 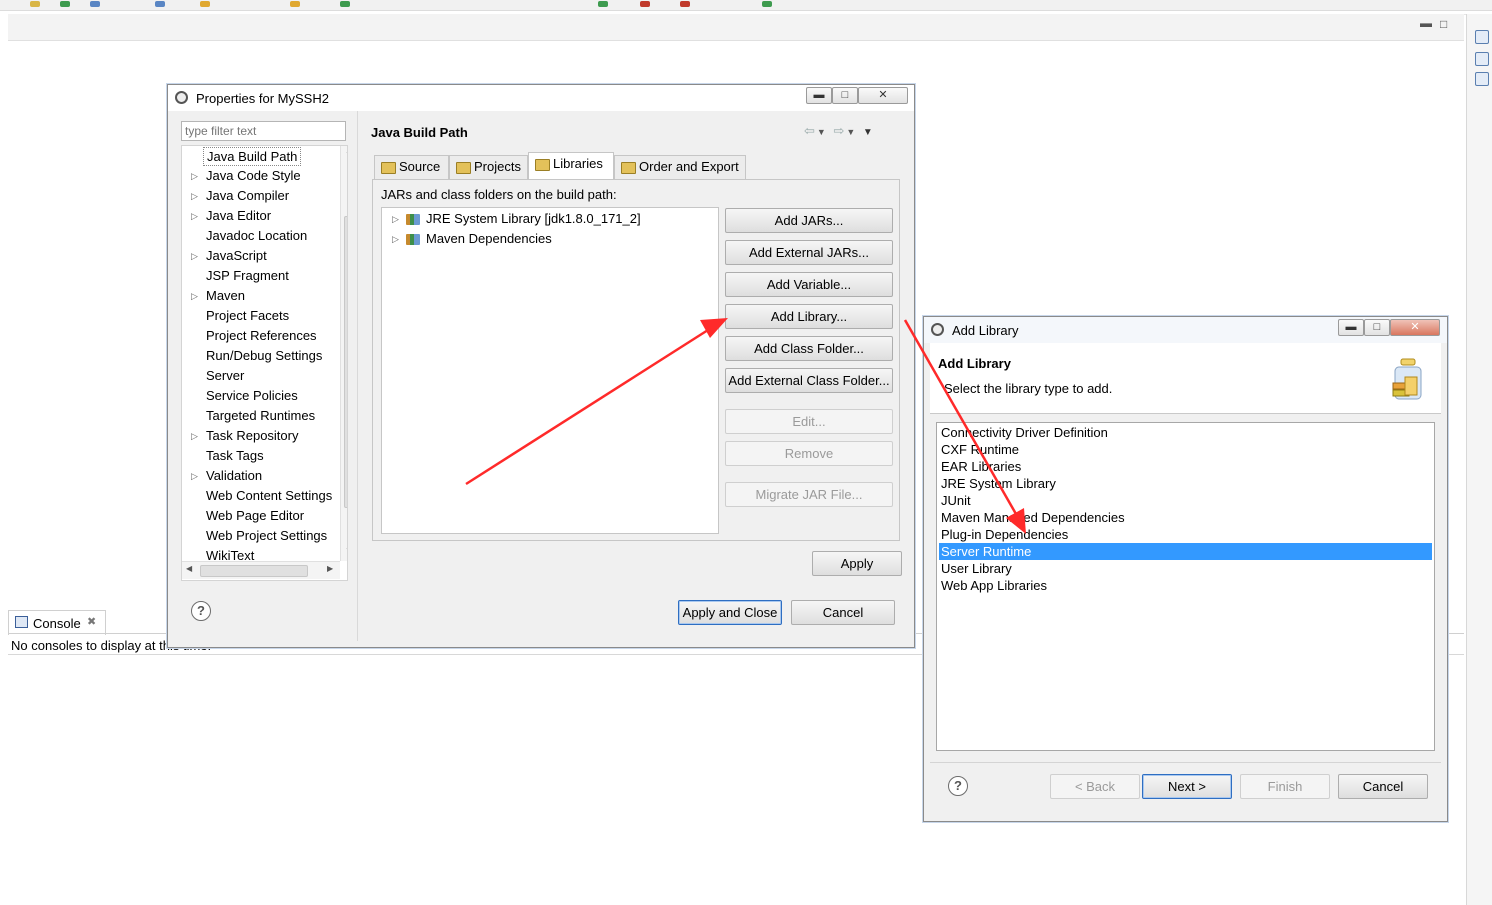 What do you see at coordinates (550, 219) in the screenshot?
I see `library-entry: ▷ JRE System Library [jdk1.8.0_171_2]` at bounding box center [550, 219].